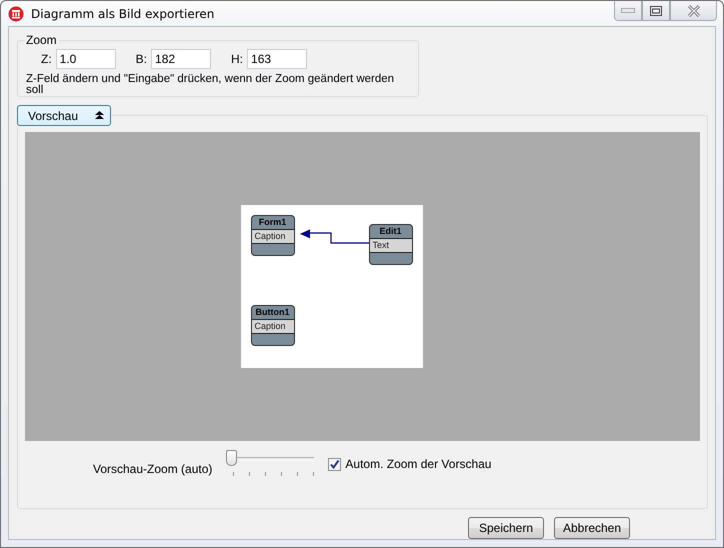  I want to click on connector-arrow, so click(333, 238).